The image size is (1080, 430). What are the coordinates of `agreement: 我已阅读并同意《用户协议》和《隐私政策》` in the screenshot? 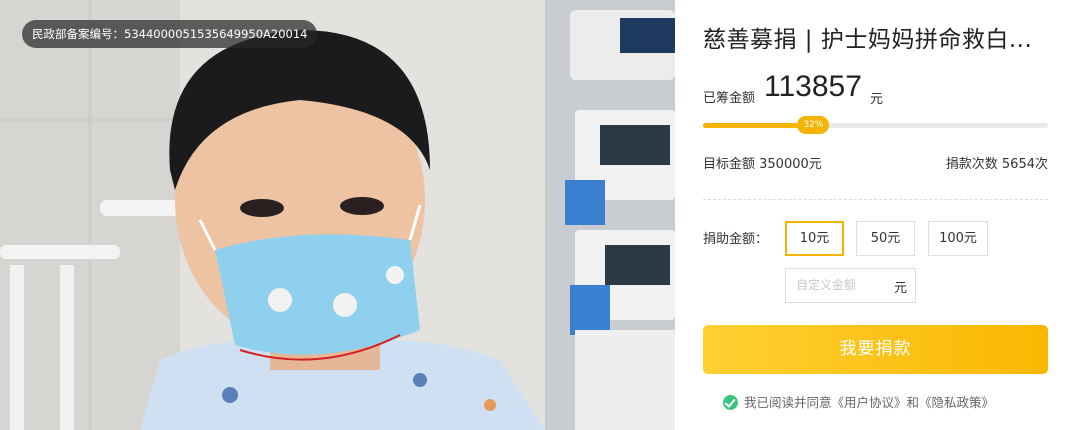 It's located at (858, 401).